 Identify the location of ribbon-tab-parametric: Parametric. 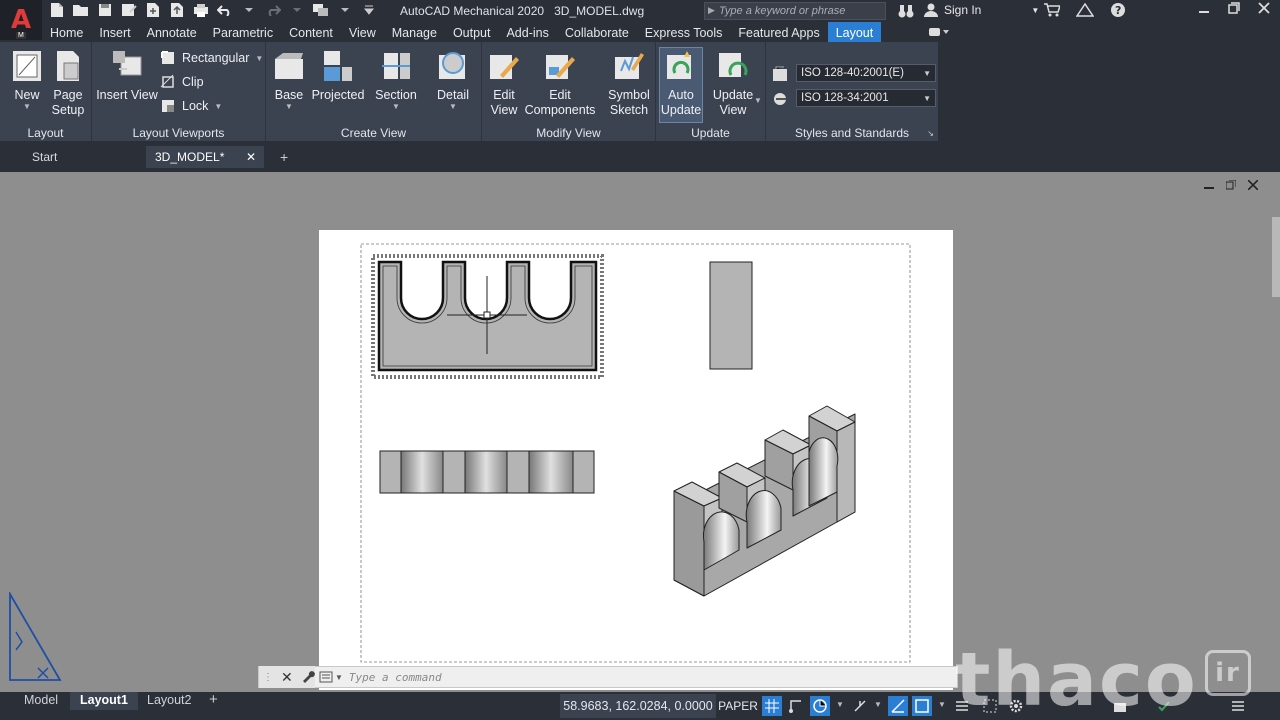
(243, 32).